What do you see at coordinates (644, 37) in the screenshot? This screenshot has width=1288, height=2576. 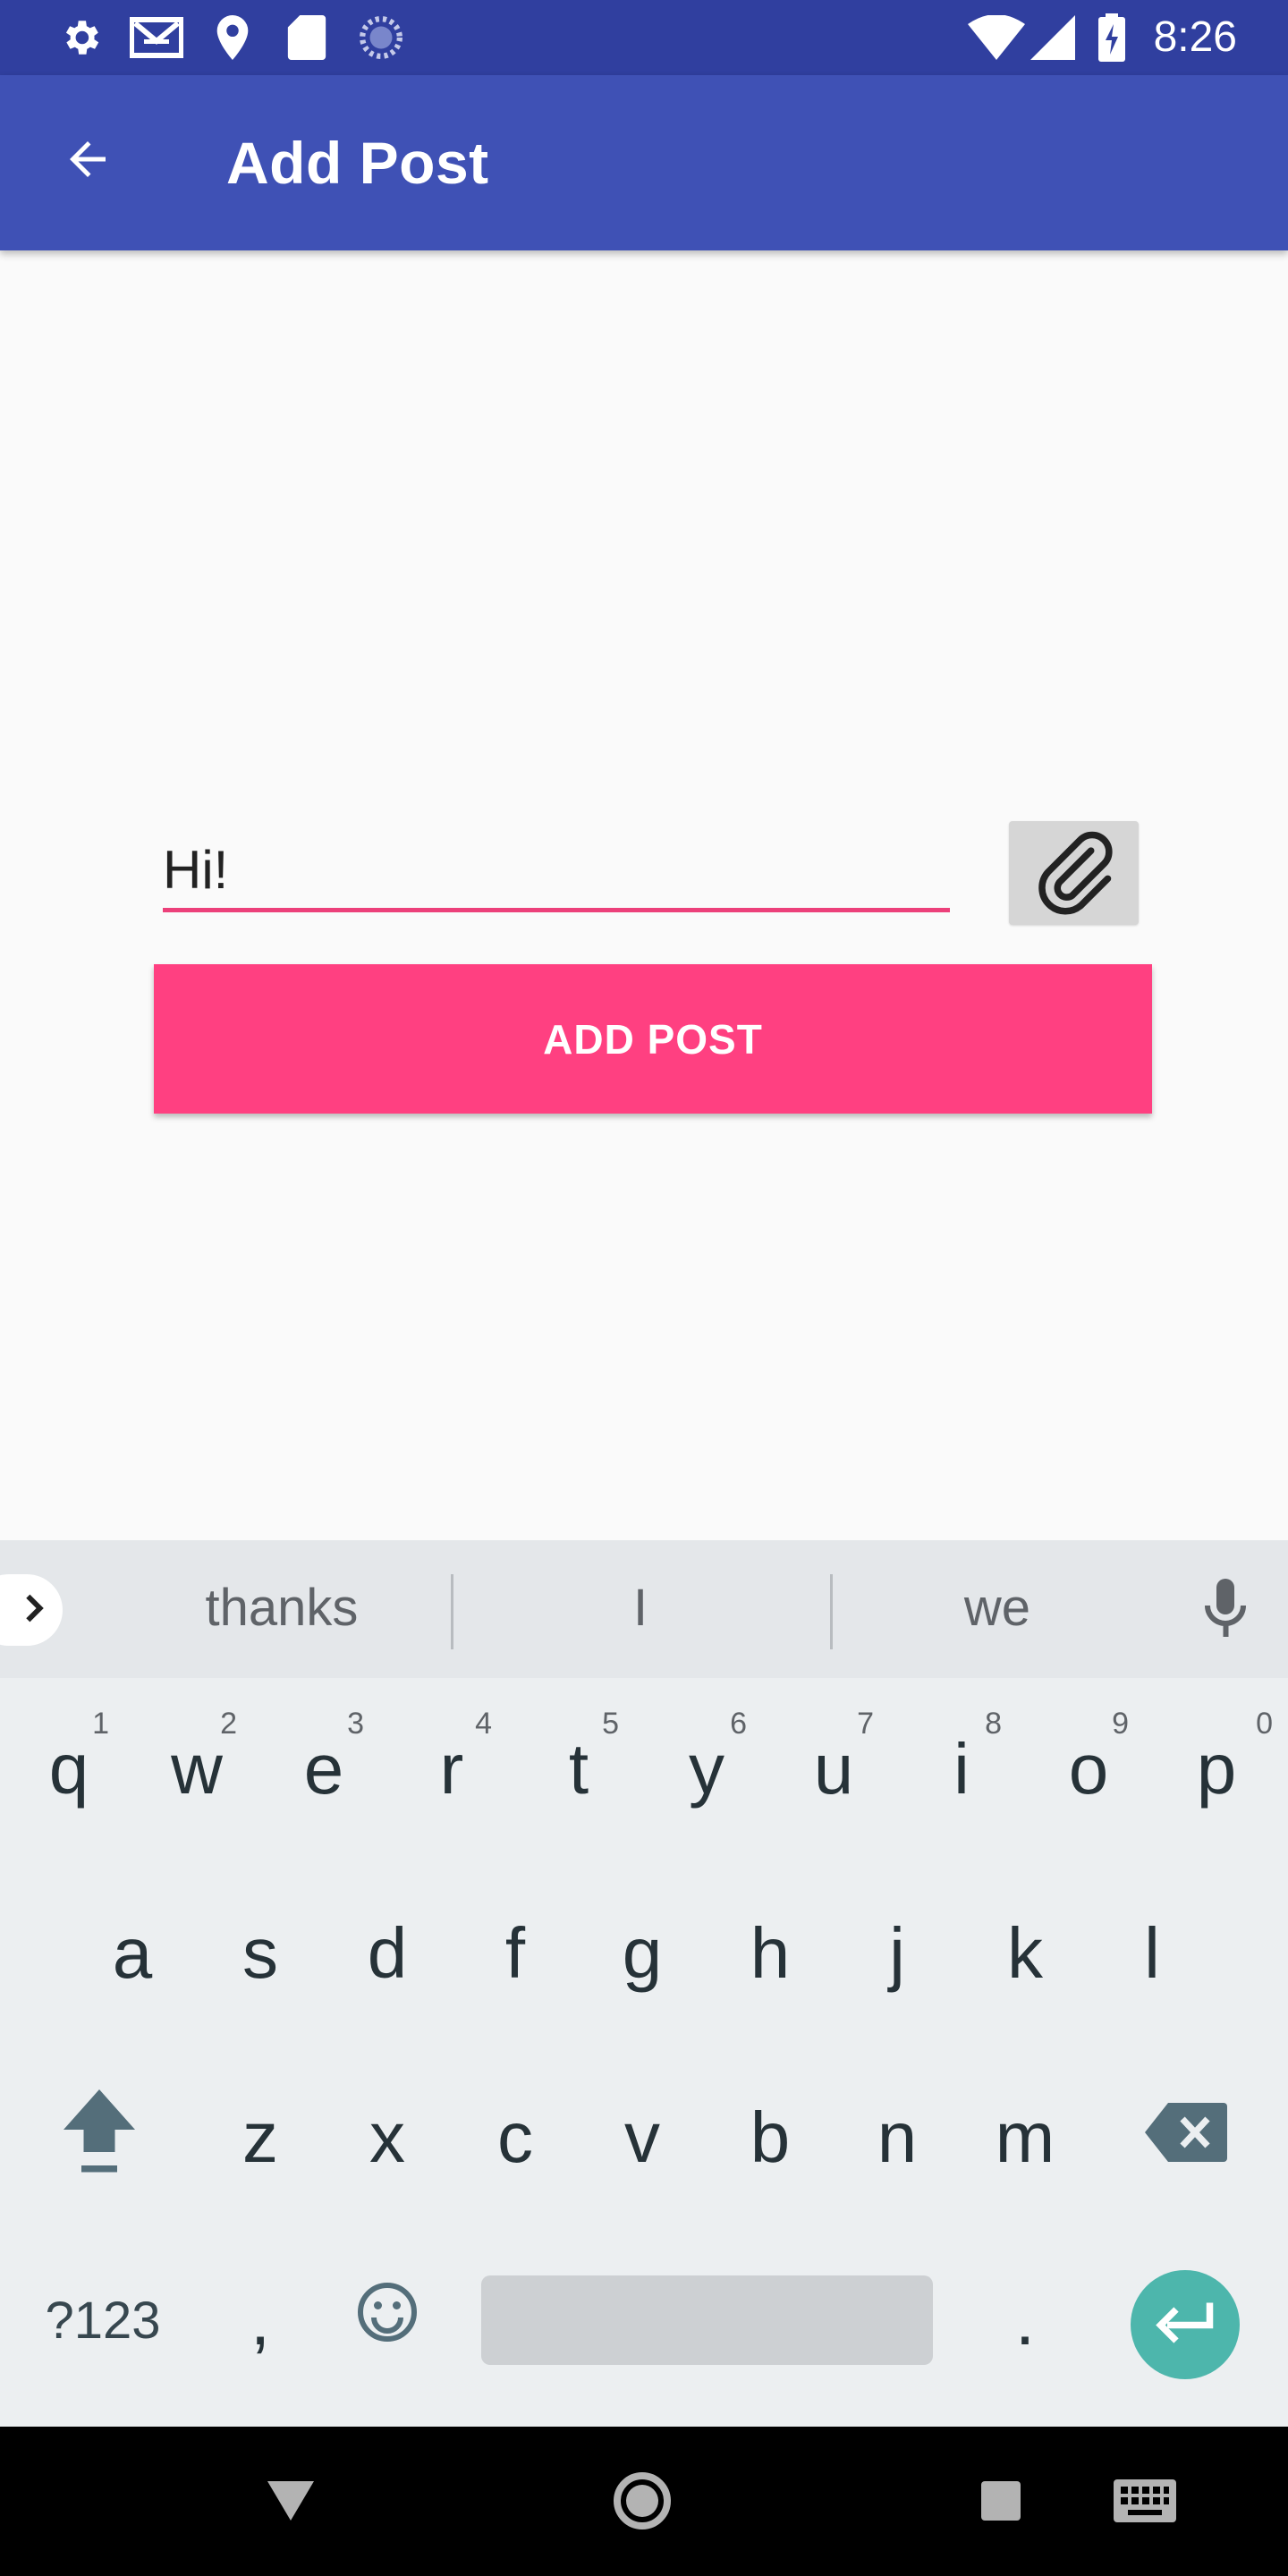 I see `status-bar: 8:26` at bounding box center [644, 37].